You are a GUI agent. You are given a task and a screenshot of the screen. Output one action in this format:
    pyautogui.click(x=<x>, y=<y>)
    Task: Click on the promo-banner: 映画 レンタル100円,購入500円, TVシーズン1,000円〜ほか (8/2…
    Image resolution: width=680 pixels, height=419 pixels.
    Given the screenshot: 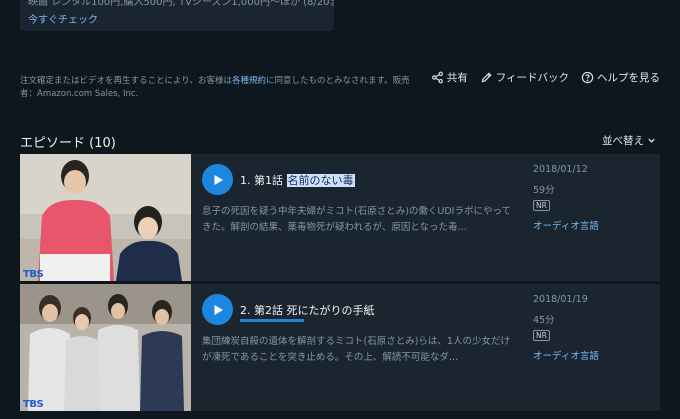 What is the action you would take?
    pyautogui.click(x=177, y=15)
    